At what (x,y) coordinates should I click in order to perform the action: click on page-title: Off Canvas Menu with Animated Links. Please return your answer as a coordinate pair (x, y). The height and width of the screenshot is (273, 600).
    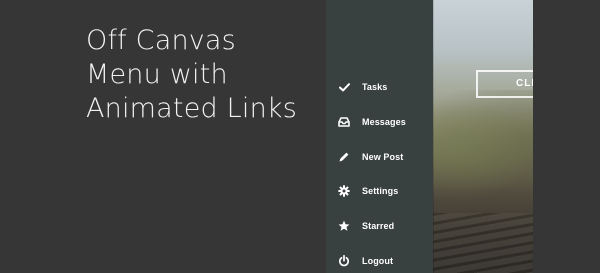
    Looking at the image, I should click on (191, 75).